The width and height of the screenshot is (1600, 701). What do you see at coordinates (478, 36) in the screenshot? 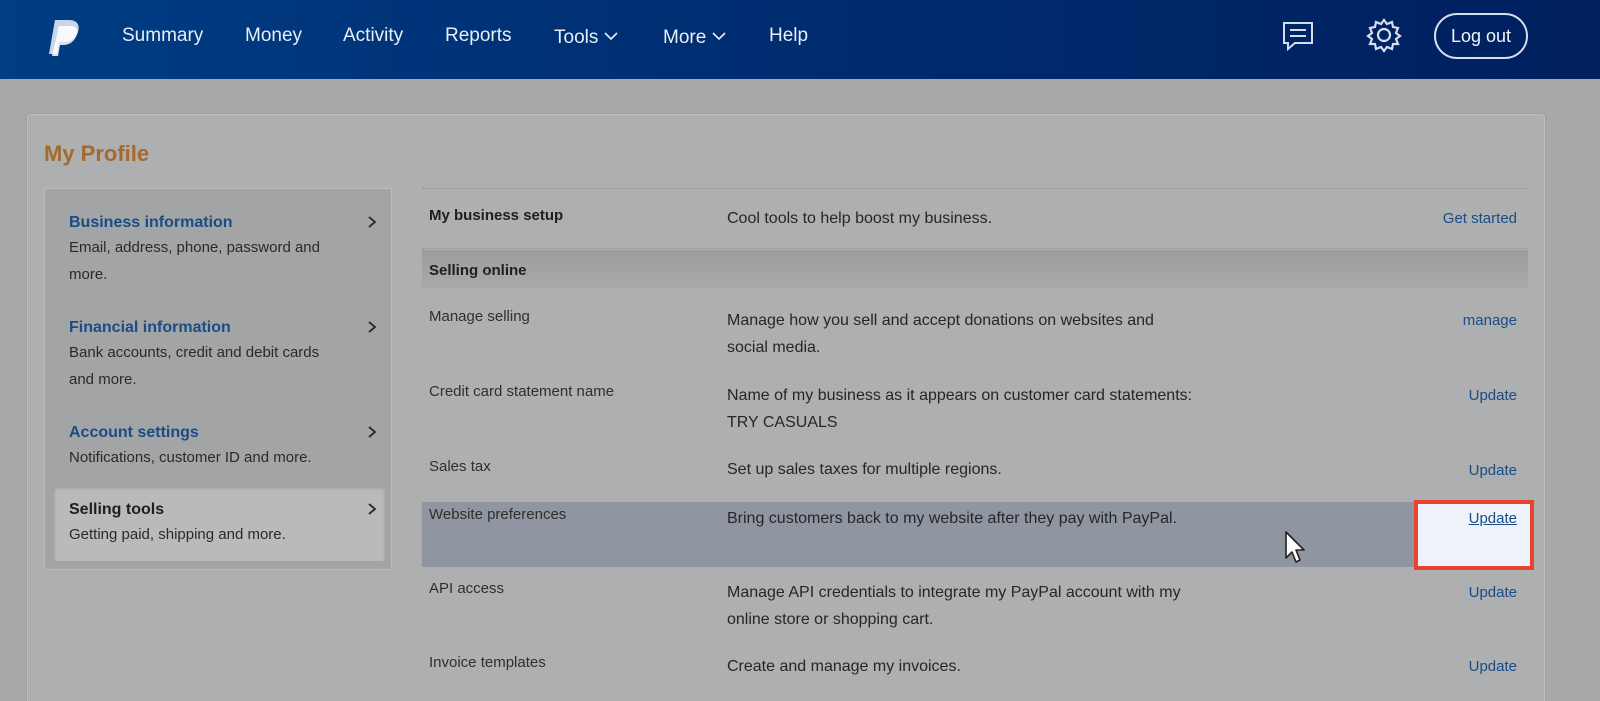
I see `nav-reports: Reports` at bounding box center [478, 36].